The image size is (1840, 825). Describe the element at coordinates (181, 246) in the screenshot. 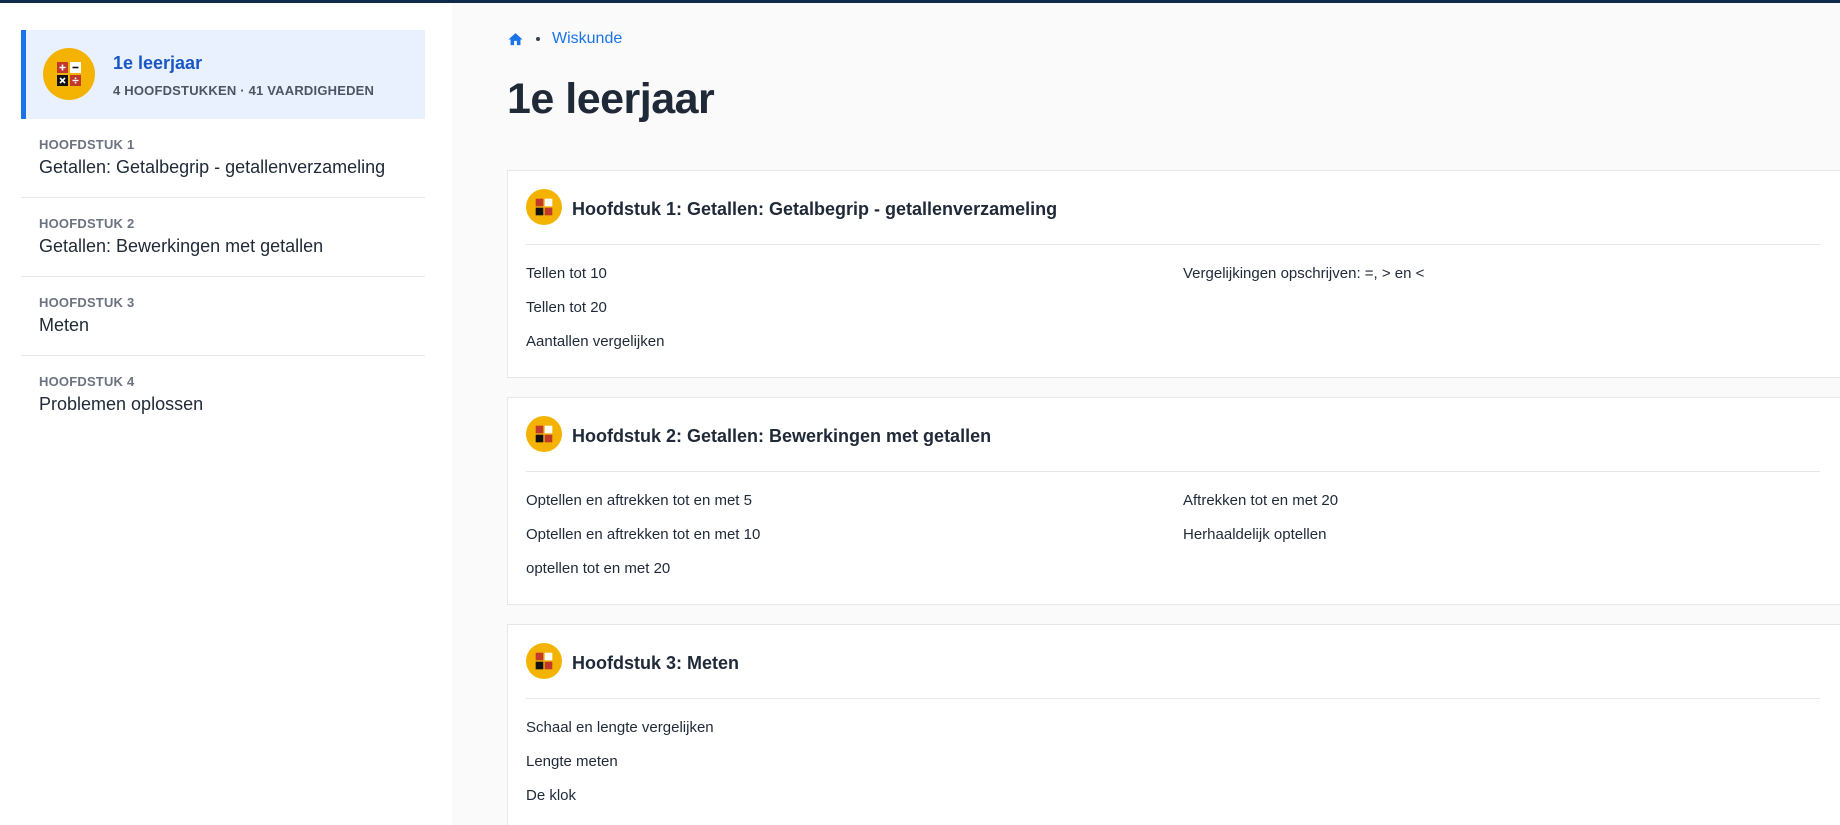

I see `chapter-name: Getallen: Bewerkingen met getallen` at that location.